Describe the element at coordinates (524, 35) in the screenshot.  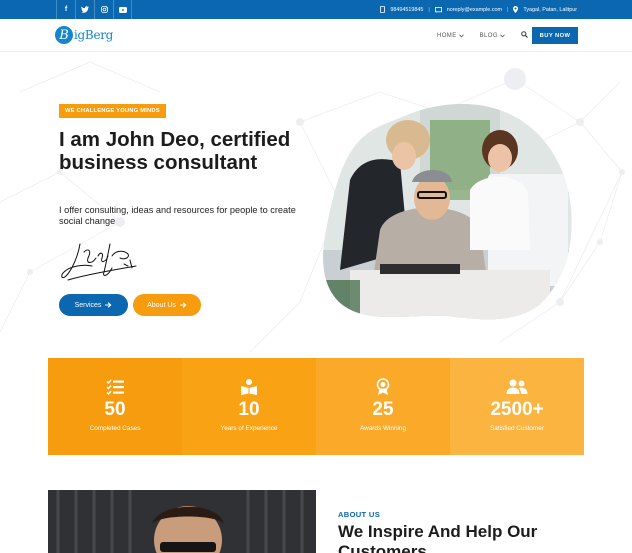
I see `search-icon` at that location.